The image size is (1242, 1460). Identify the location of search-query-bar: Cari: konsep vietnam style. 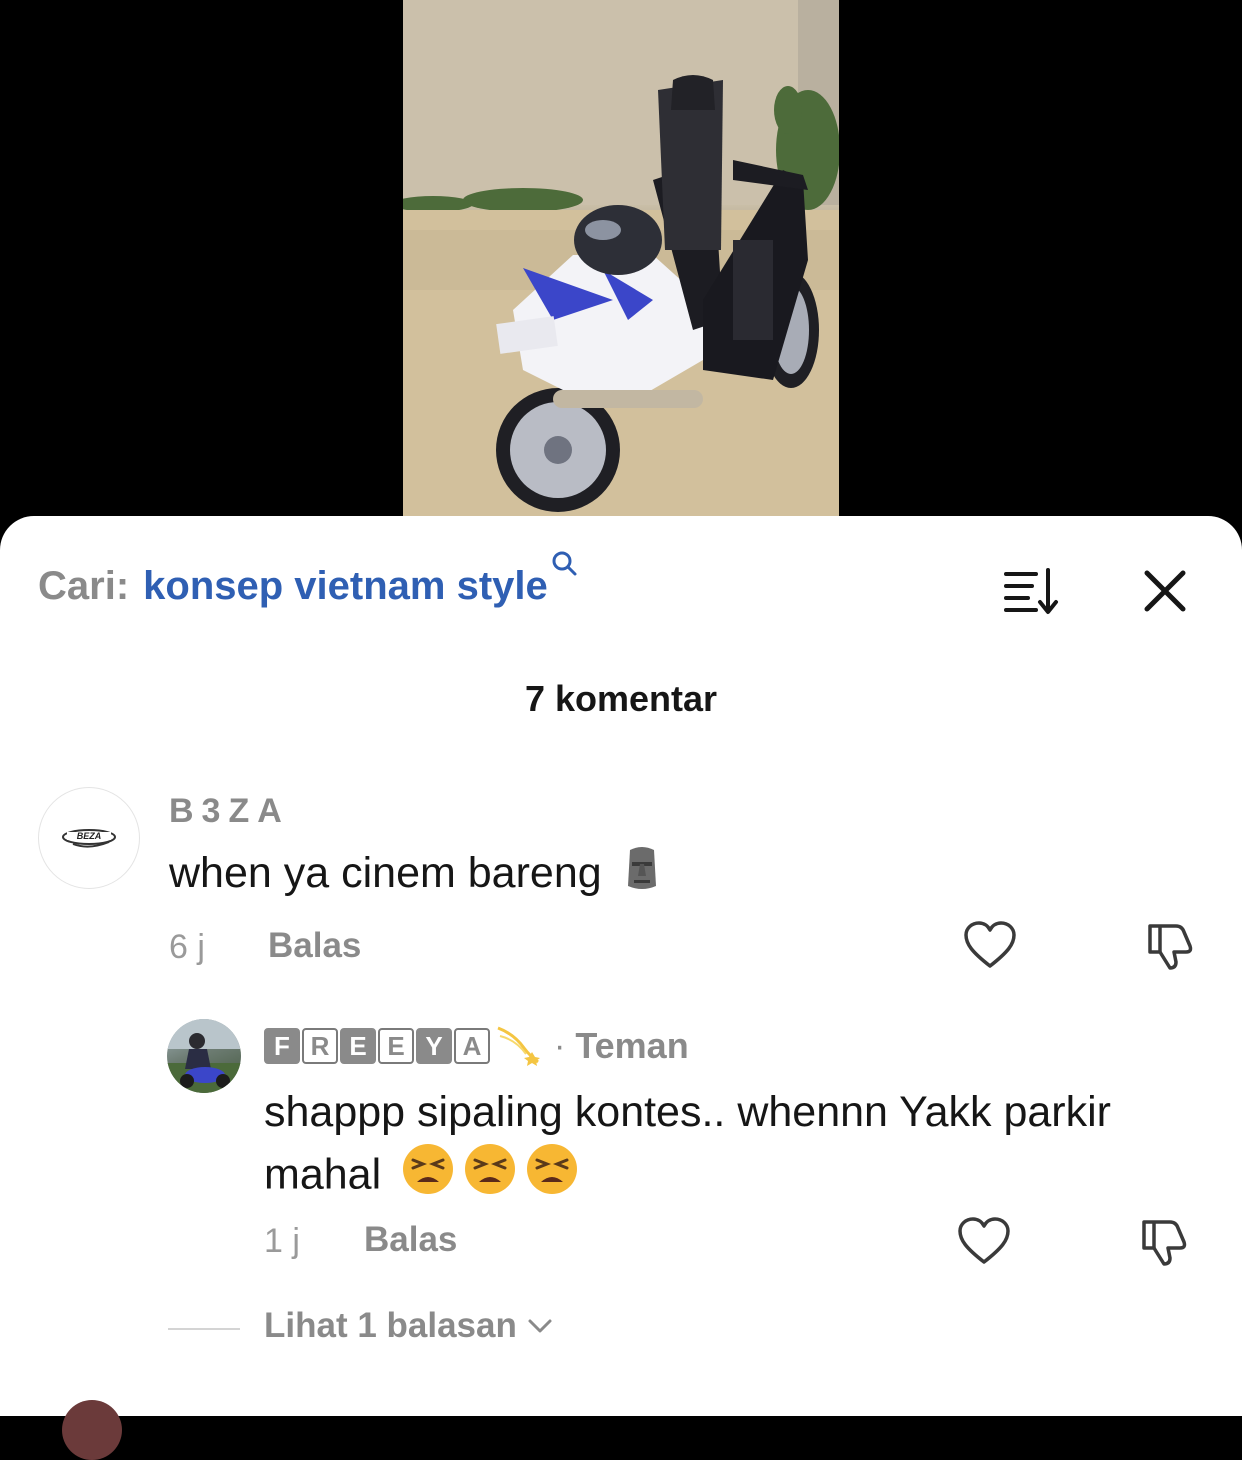
(308, 587).